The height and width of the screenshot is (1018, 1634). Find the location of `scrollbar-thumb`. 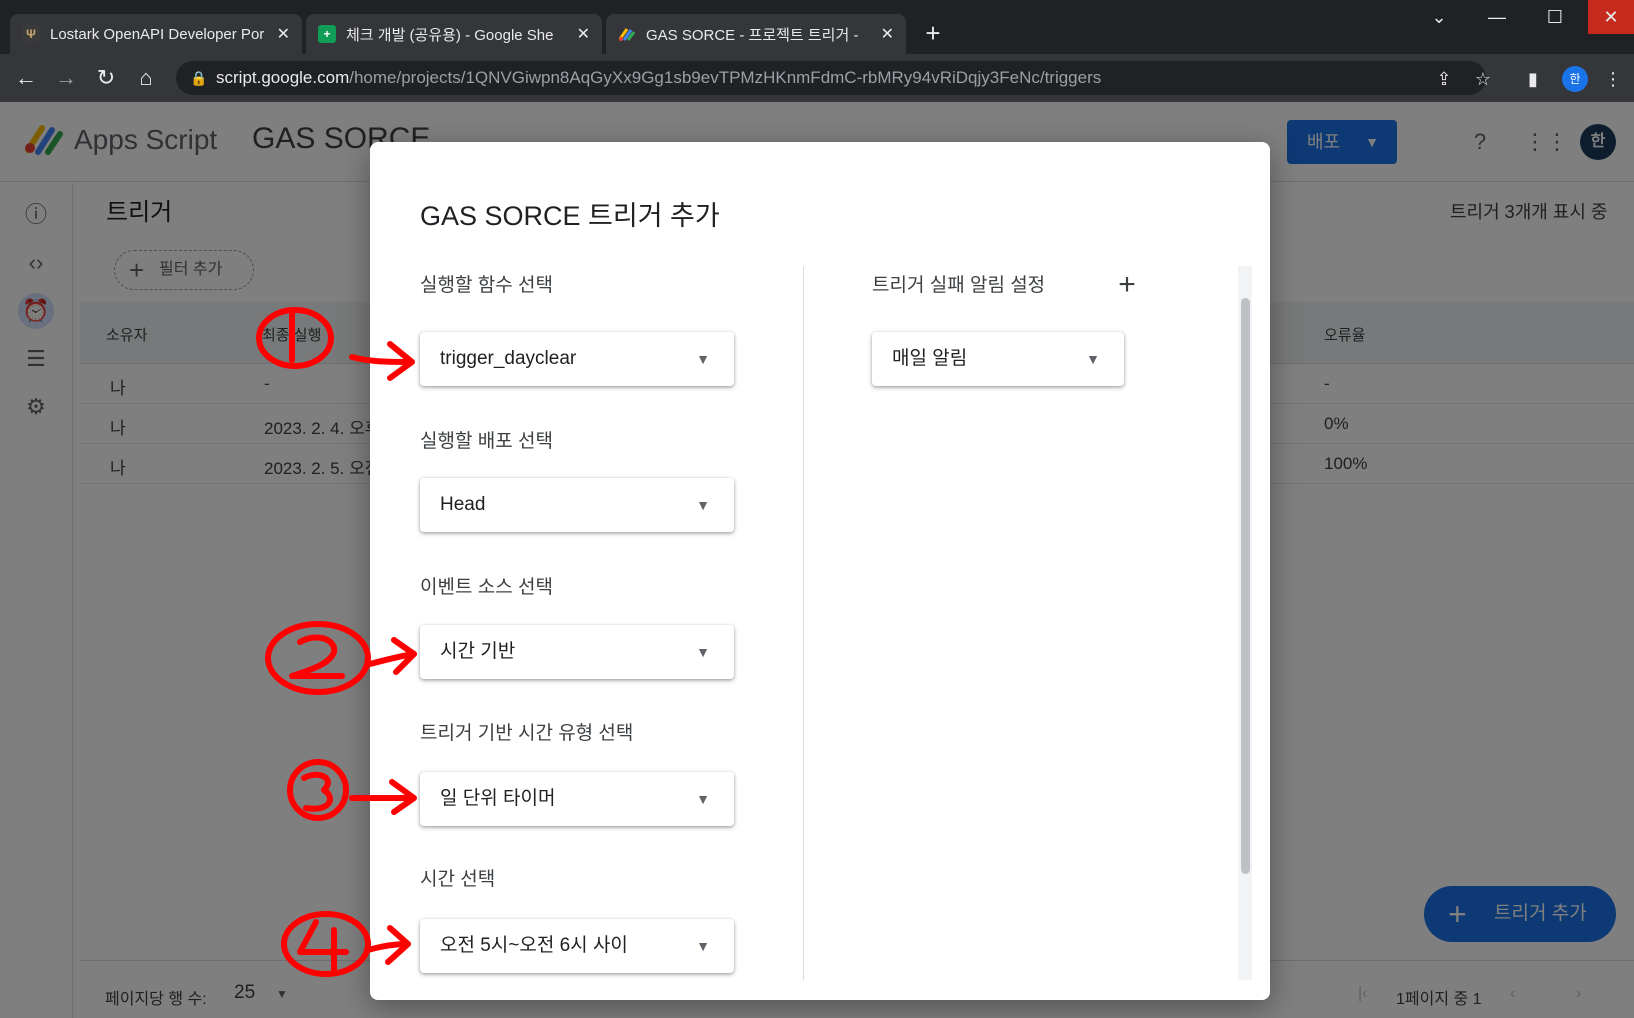

scrollbar-thumb is located at coordinates (1245, 586).